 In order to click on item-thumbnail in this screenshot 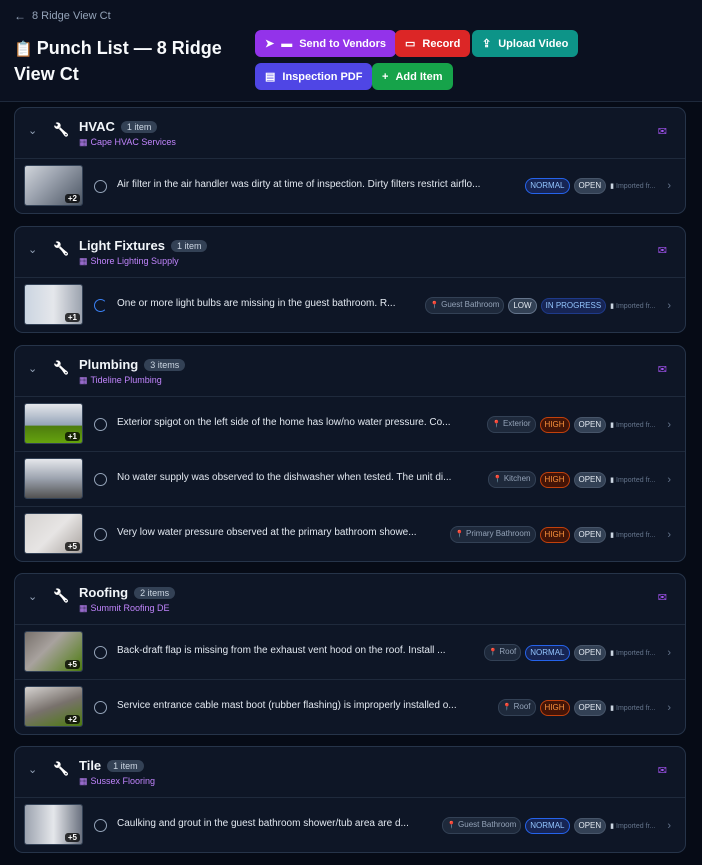, I will do `click(53, 478)`.